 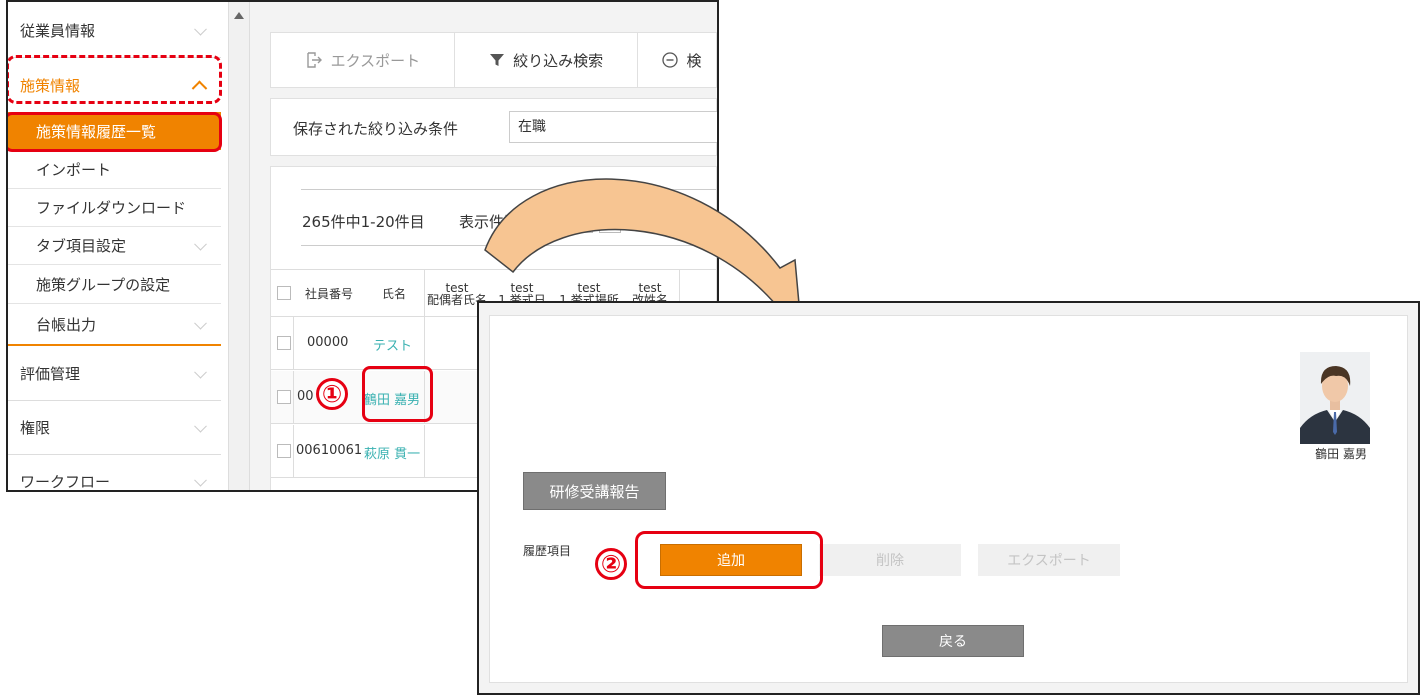 What do you see at coordinates (729, 560) in the screenshot?
I see `highlight-add-button` at bounding box center [729, 560].